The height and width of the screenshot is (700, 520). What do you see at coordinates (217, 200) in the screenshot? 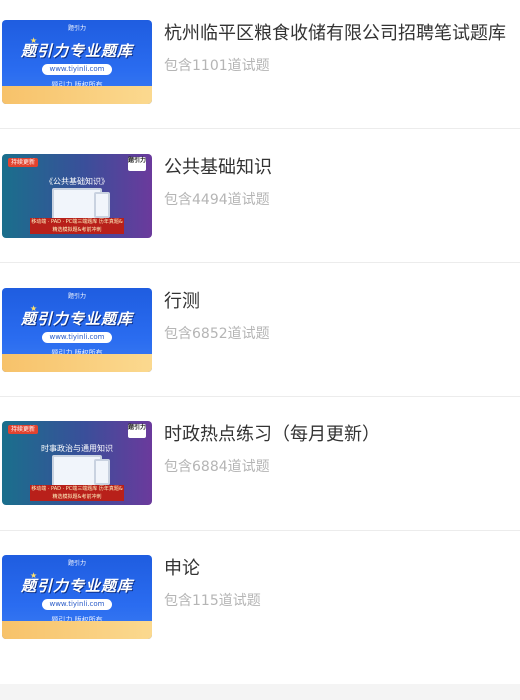
I see `question-count: 包含4494道试题` at bounding box center [217, 200].